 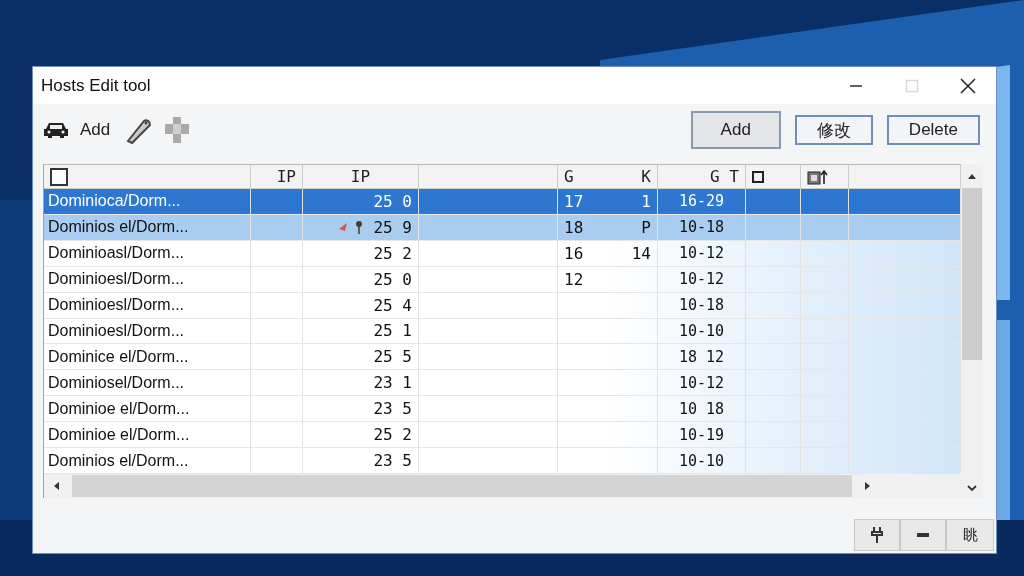 What do you see at coordinates (392, 331) in the screenshot?
I see `ip-value: 25 1` at bounding box center [392, 331].